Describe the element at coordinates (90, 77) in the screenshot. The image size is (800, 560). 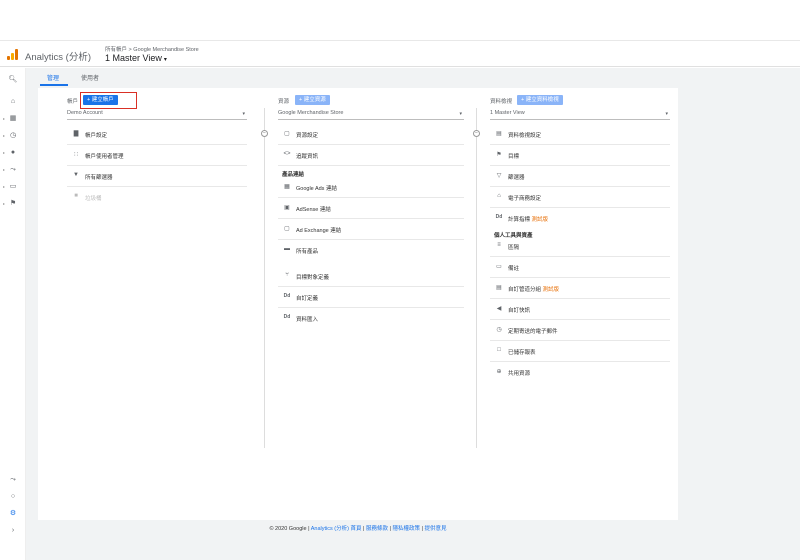
I see `tab-users: 使用者` at that location.